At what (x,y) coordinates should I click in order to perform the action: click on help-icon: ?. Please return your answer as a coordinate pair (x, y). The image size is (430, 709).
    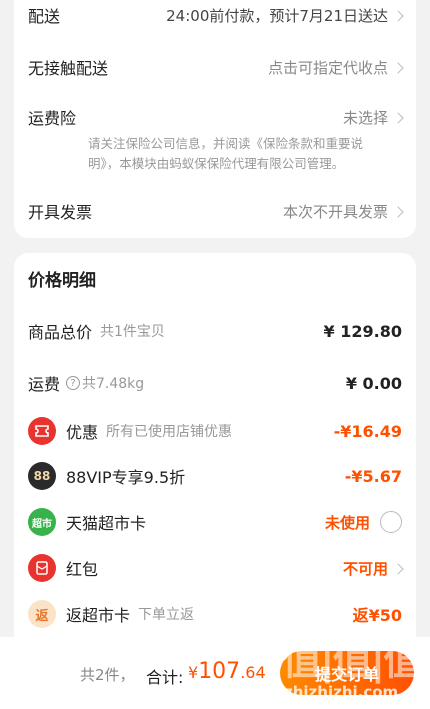
    Looking at the image, I should click on (73, 383).